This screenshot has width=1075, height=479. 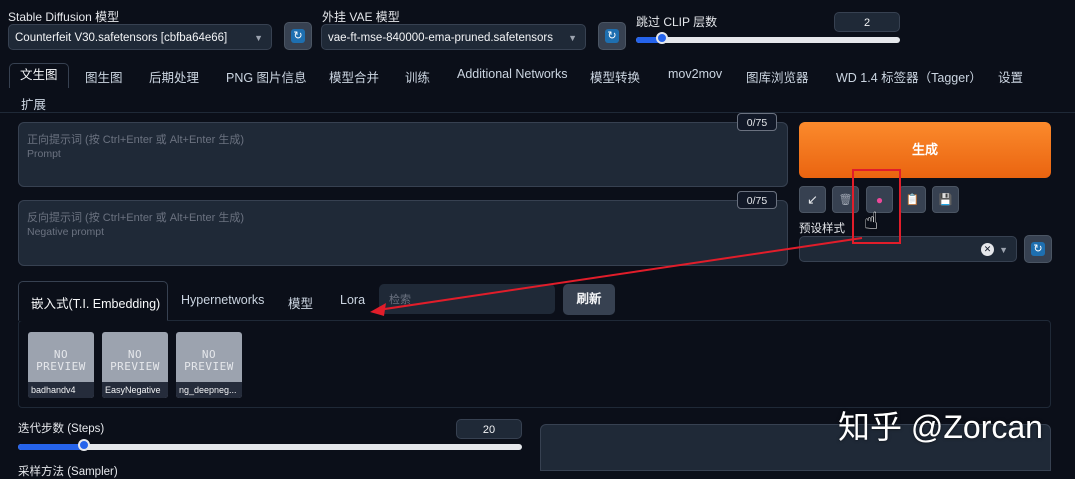 I want to click on hand-cursor-icon: ☝, so click(x=871, y=221).